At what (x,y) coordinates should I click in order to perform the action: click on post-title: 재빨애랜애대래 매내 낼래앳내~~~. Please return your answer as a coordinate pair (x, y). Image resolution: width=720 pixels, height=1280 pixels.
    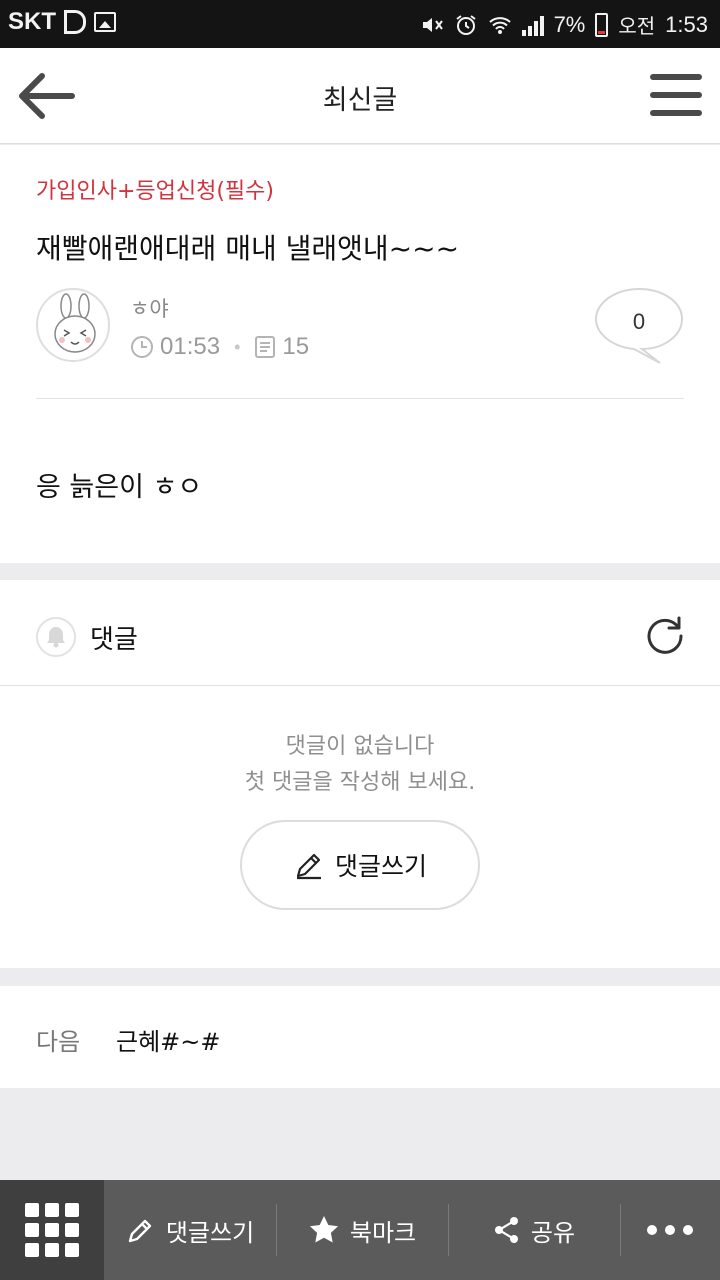
    Looking at the image, I should click on (248, 248).